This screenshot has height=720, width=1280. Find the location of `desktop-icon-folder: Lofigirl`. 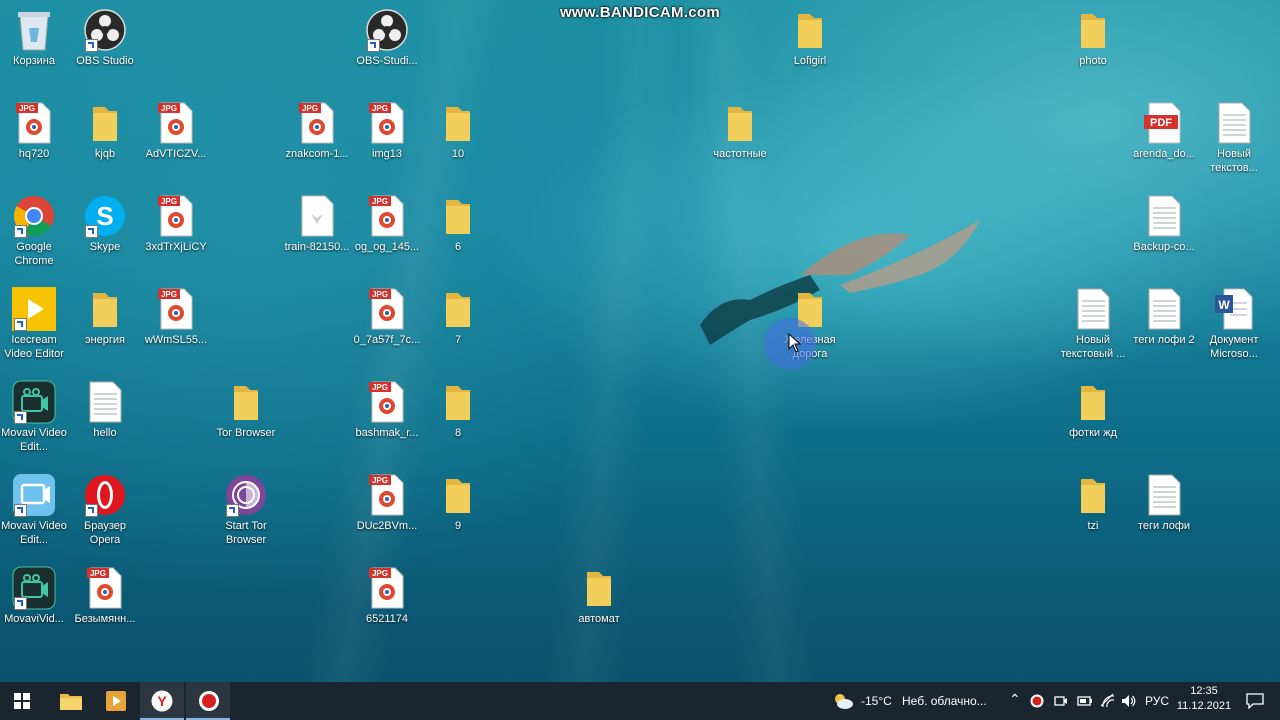

desktop-icon-folder: Lofigirl is located at coordinates (810, 38).